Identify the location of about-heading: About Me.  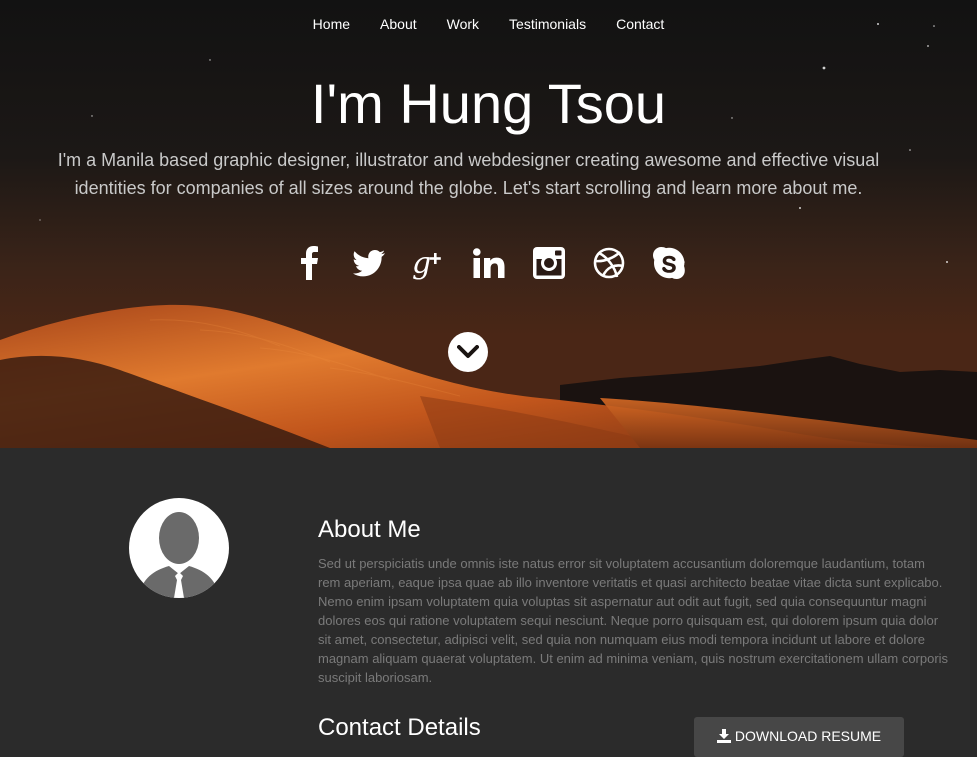
(369, 529).